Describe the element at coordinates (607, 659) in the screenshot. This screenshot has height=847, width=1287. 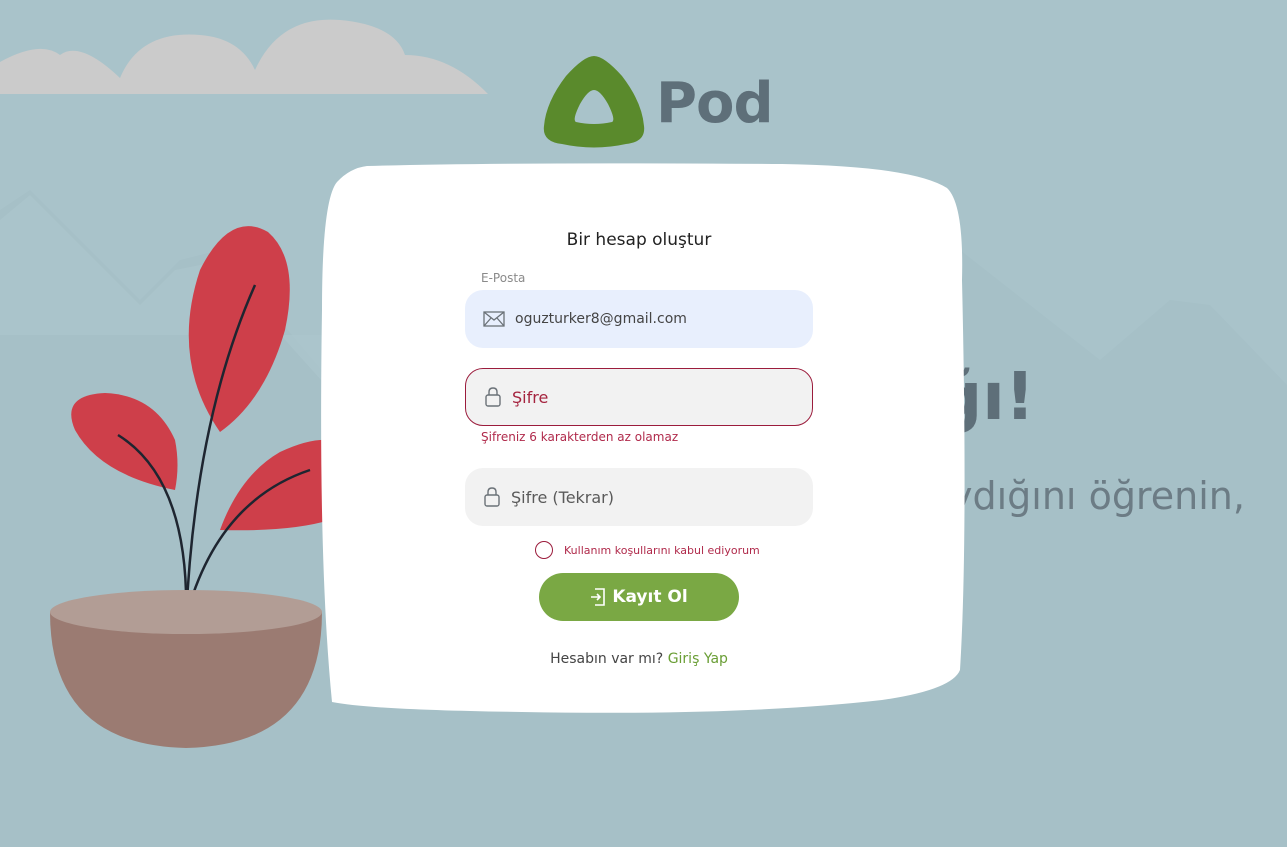
I see `have-account-text: Hesabın var mı?` at that location.